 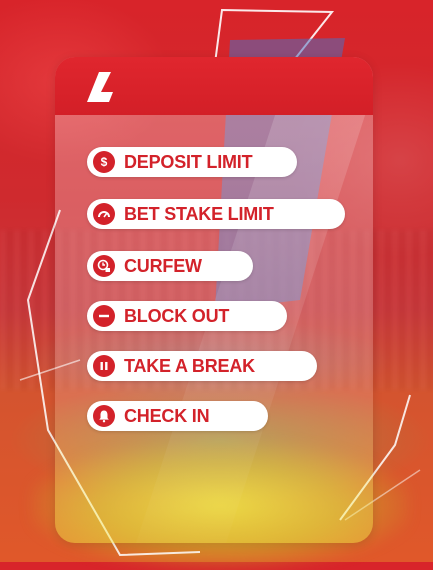 What do you see at coordinates (104, 366) in the screenshot?
I see `pause-icon` at bounding box center [104, 366].